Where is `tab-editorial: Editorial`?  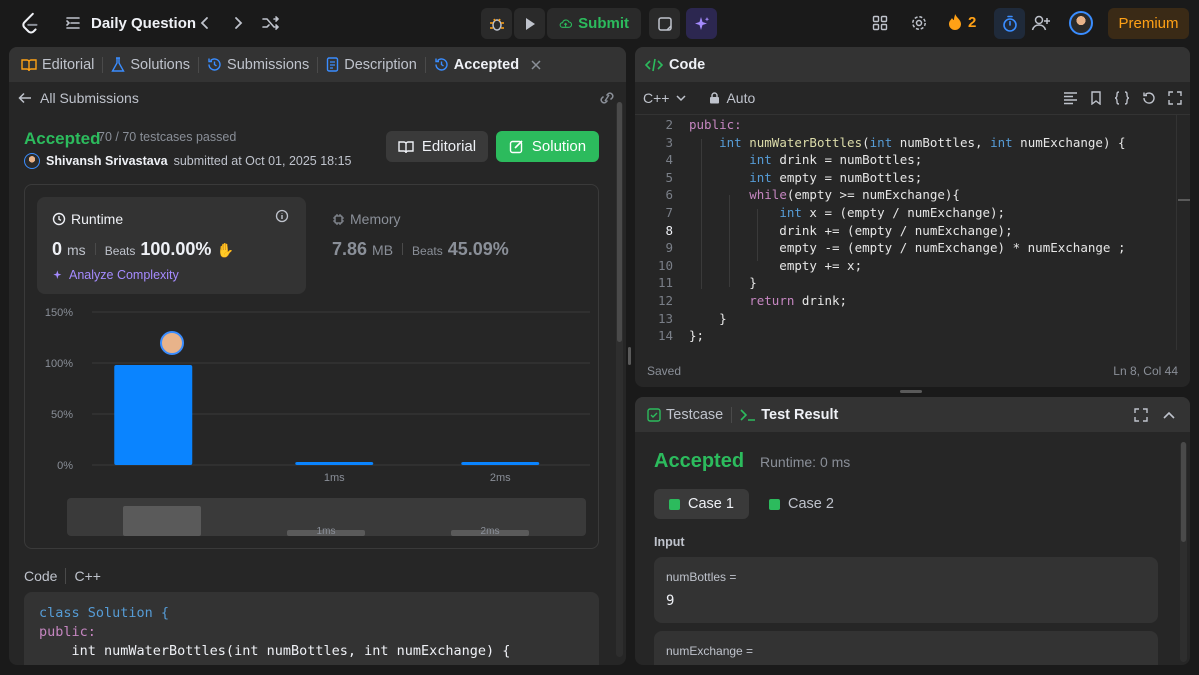
tab-editorial: Editorial is located at coordinates (57, 65).